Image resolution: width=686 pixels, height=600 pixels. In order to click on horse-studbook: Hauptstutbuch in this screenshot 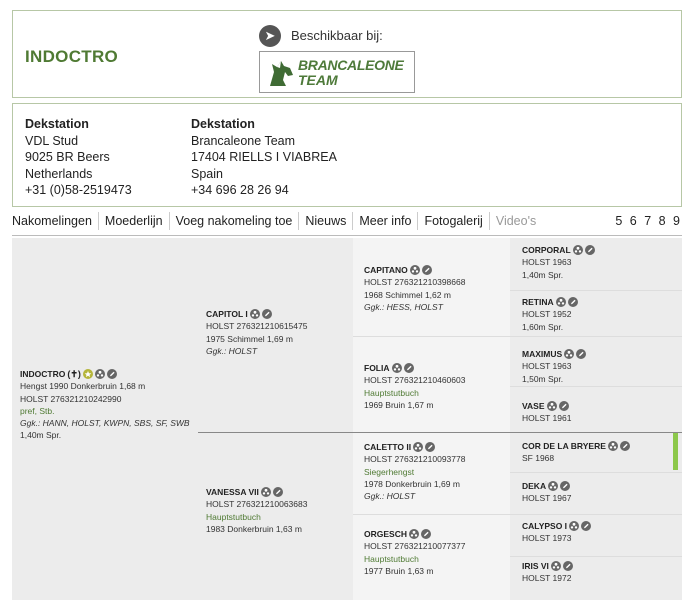, I will do `click(233, 516)`.